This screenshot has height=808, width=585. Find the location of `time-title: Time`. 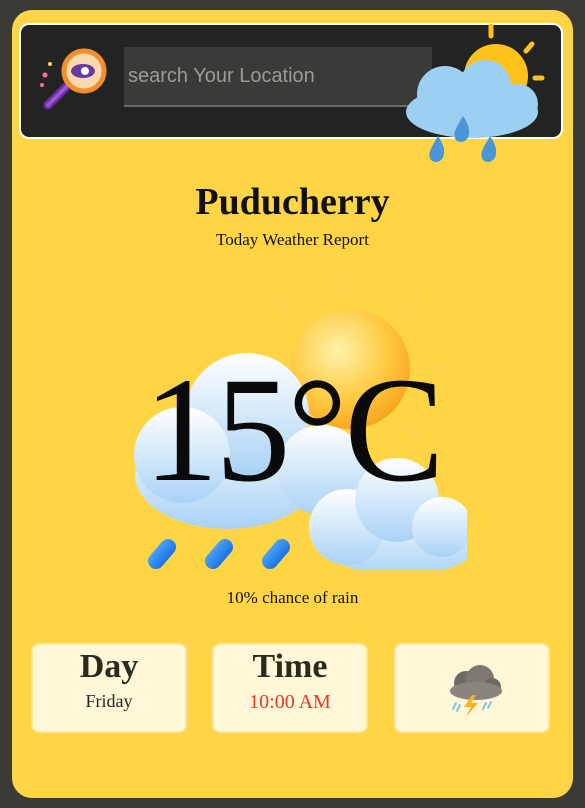

time-title: Time is located at coordinates (290, 666).